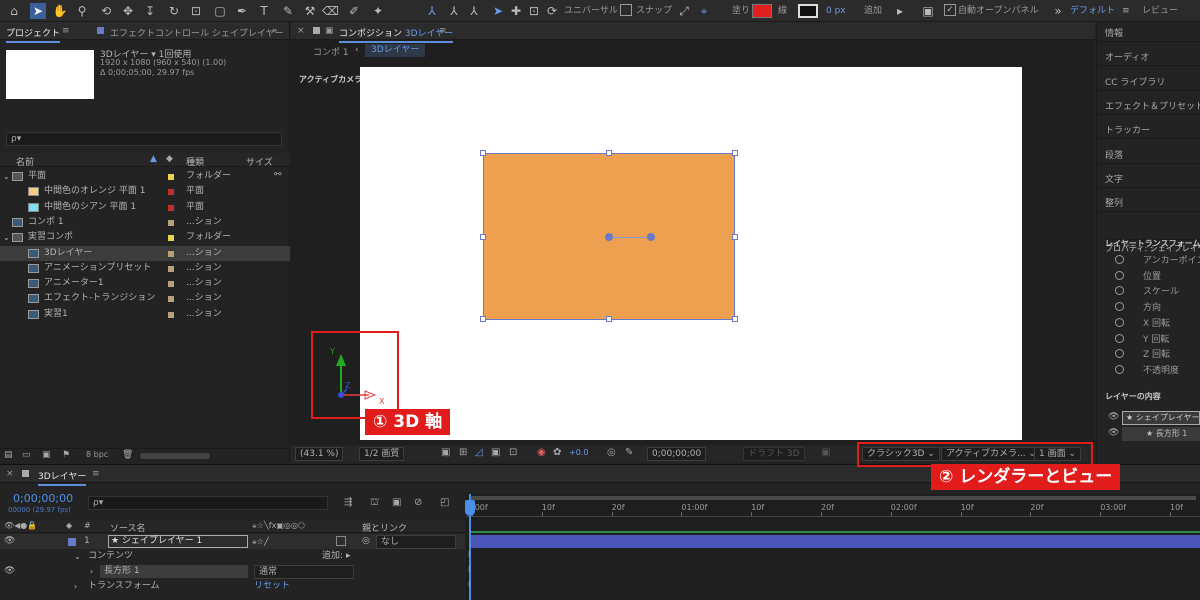 This screenshot has width=1200, height=600. I want to click on label-col-icon: ◆, so click(69, 525).